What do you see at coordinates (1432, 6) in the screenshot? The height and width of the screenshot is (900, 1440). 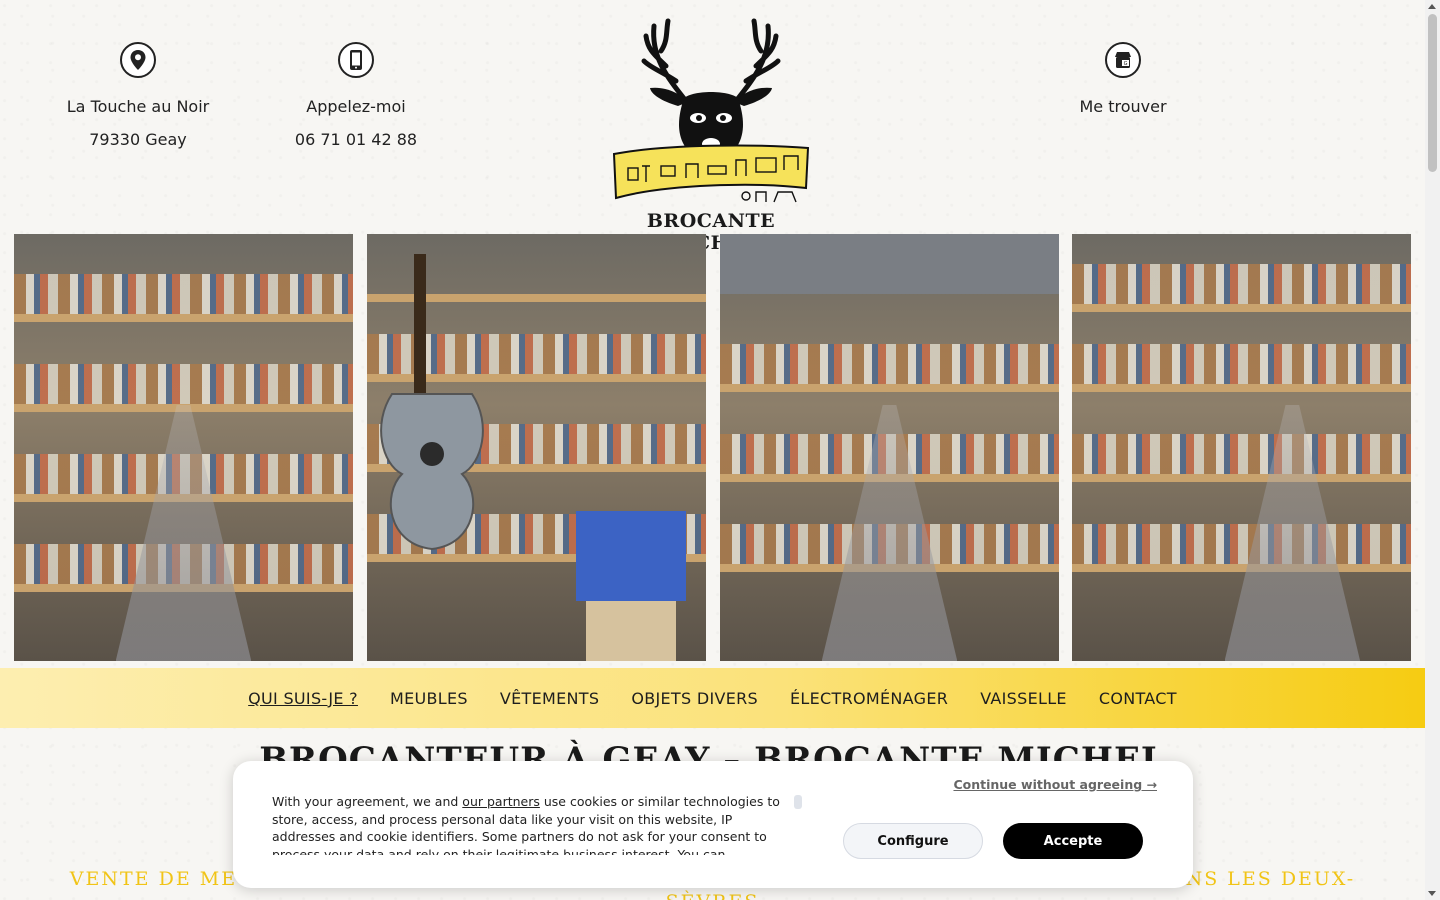 I see `scroll-up-arrow-icon` at bounding box center [1432, 6].